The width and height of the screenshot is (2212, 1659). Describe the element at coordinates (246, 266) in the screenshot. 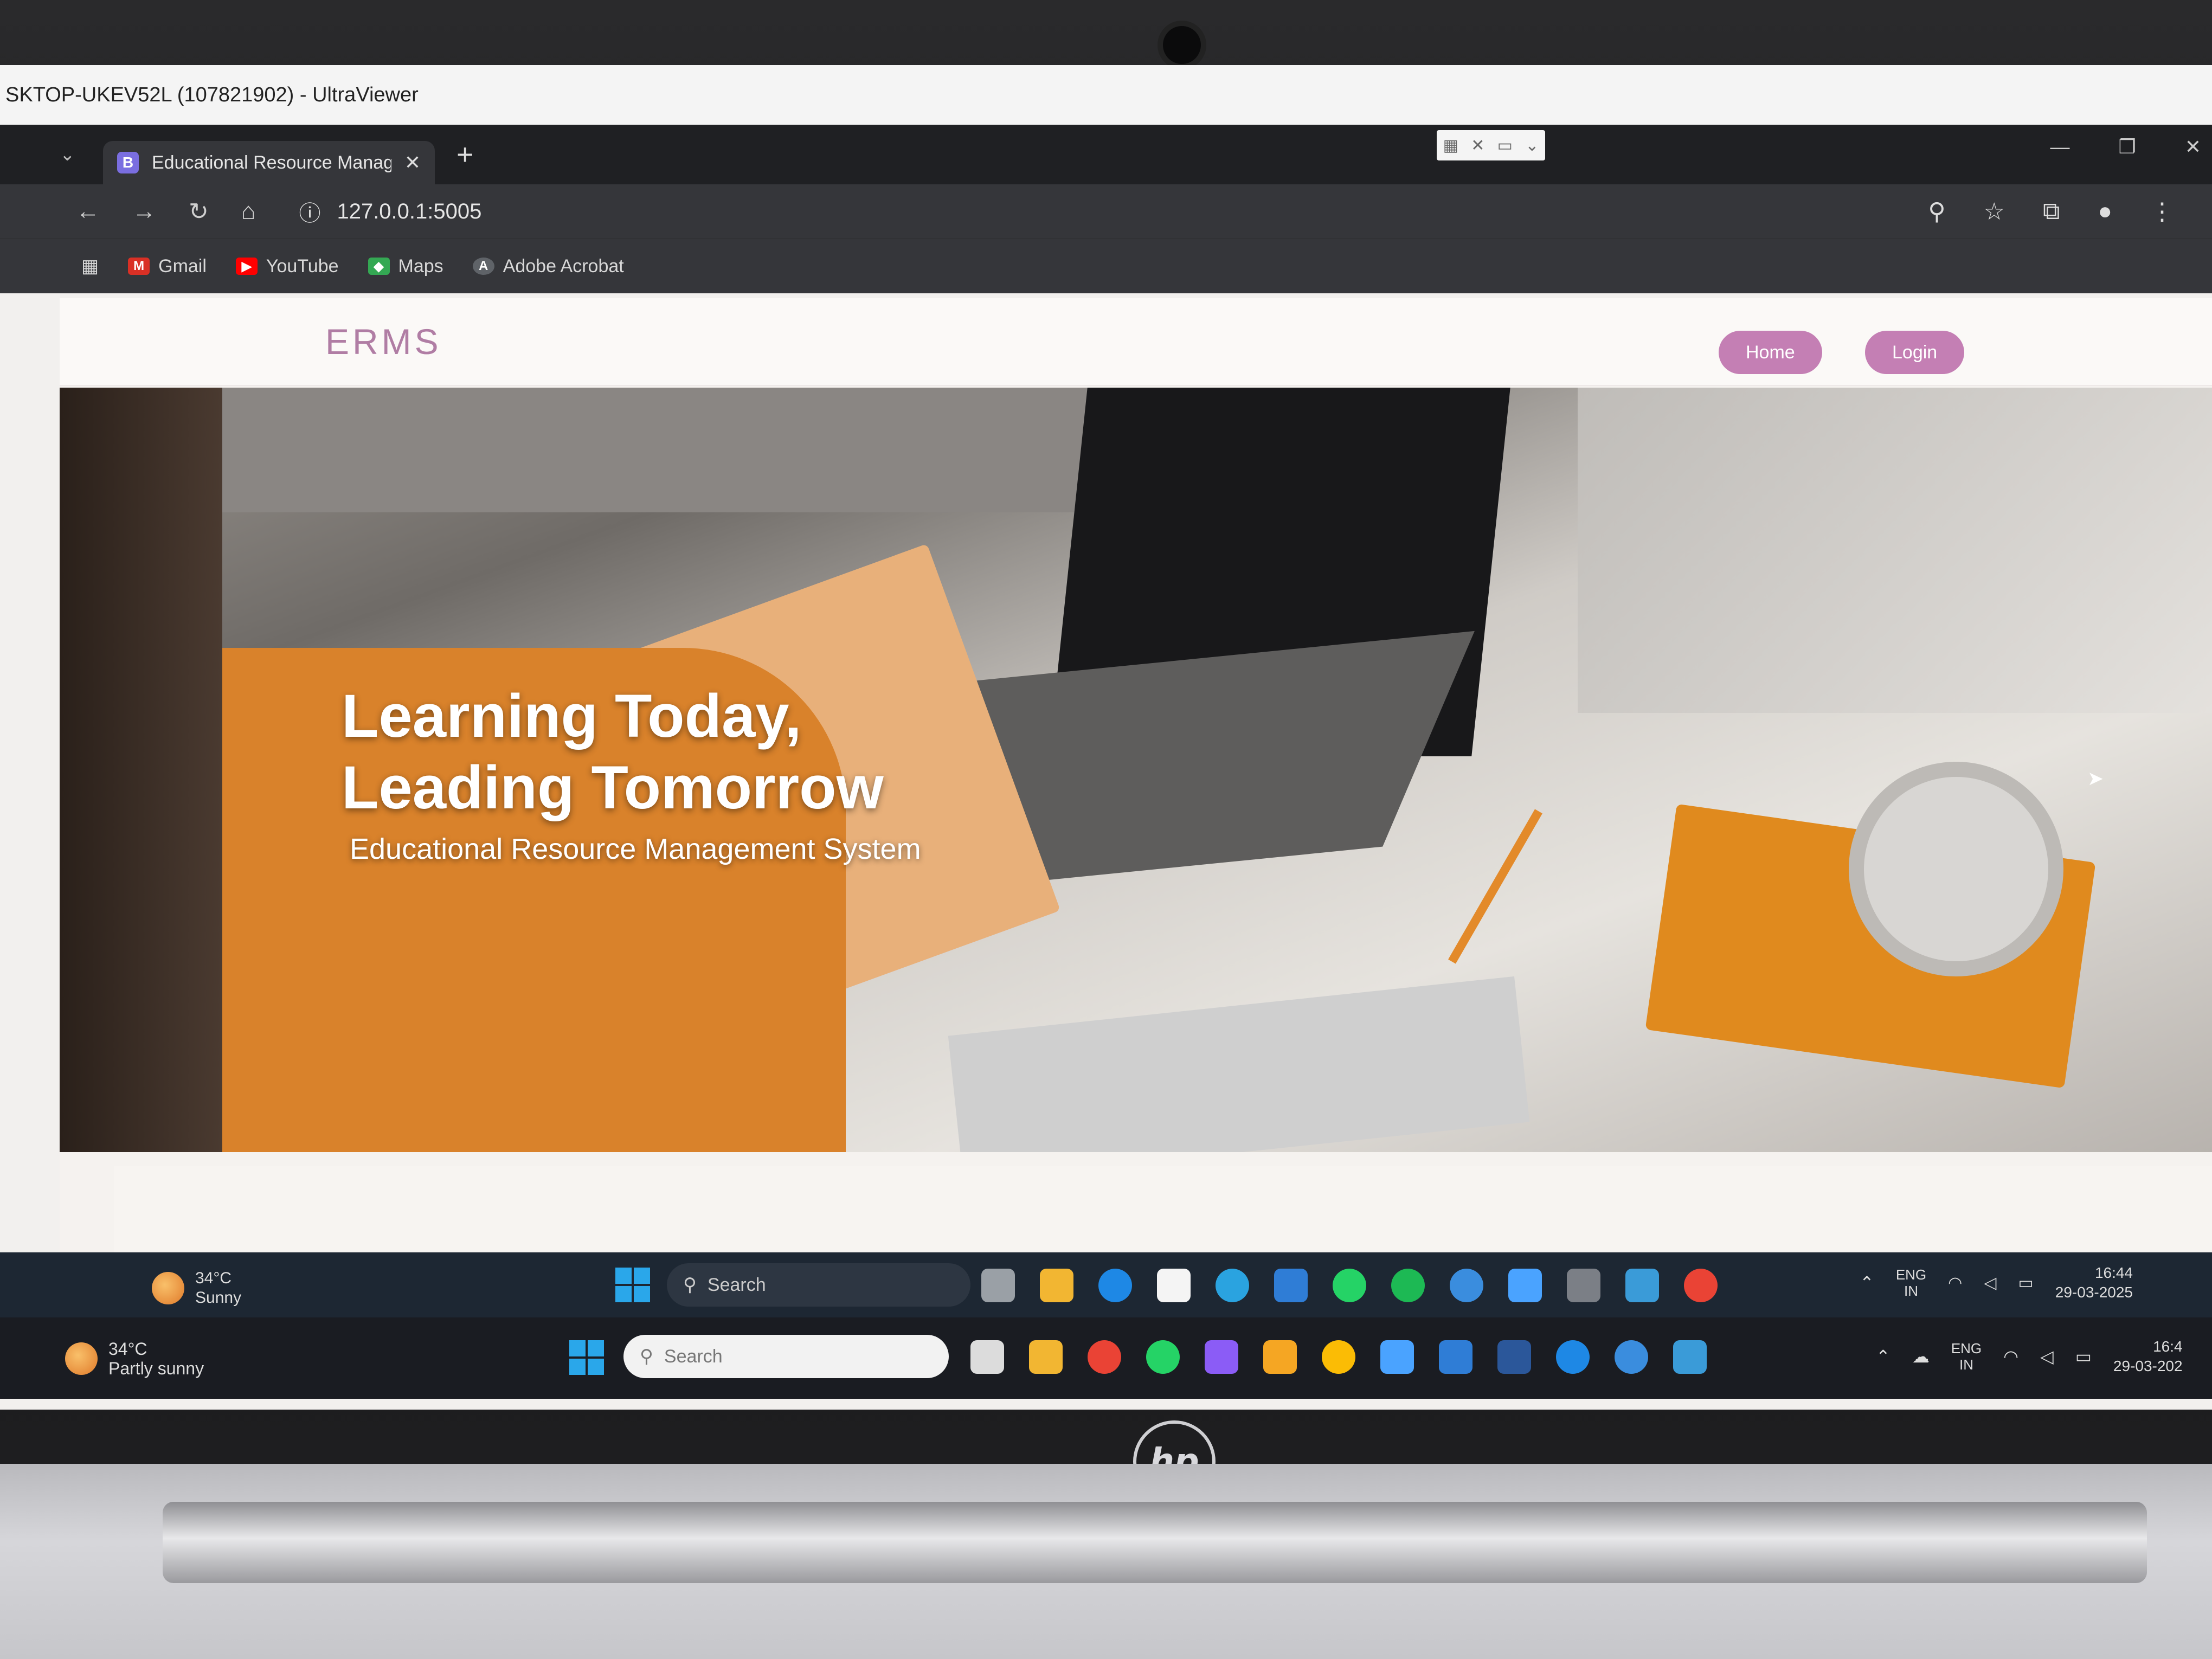

I see `youtube-icon: ▶` at that location.